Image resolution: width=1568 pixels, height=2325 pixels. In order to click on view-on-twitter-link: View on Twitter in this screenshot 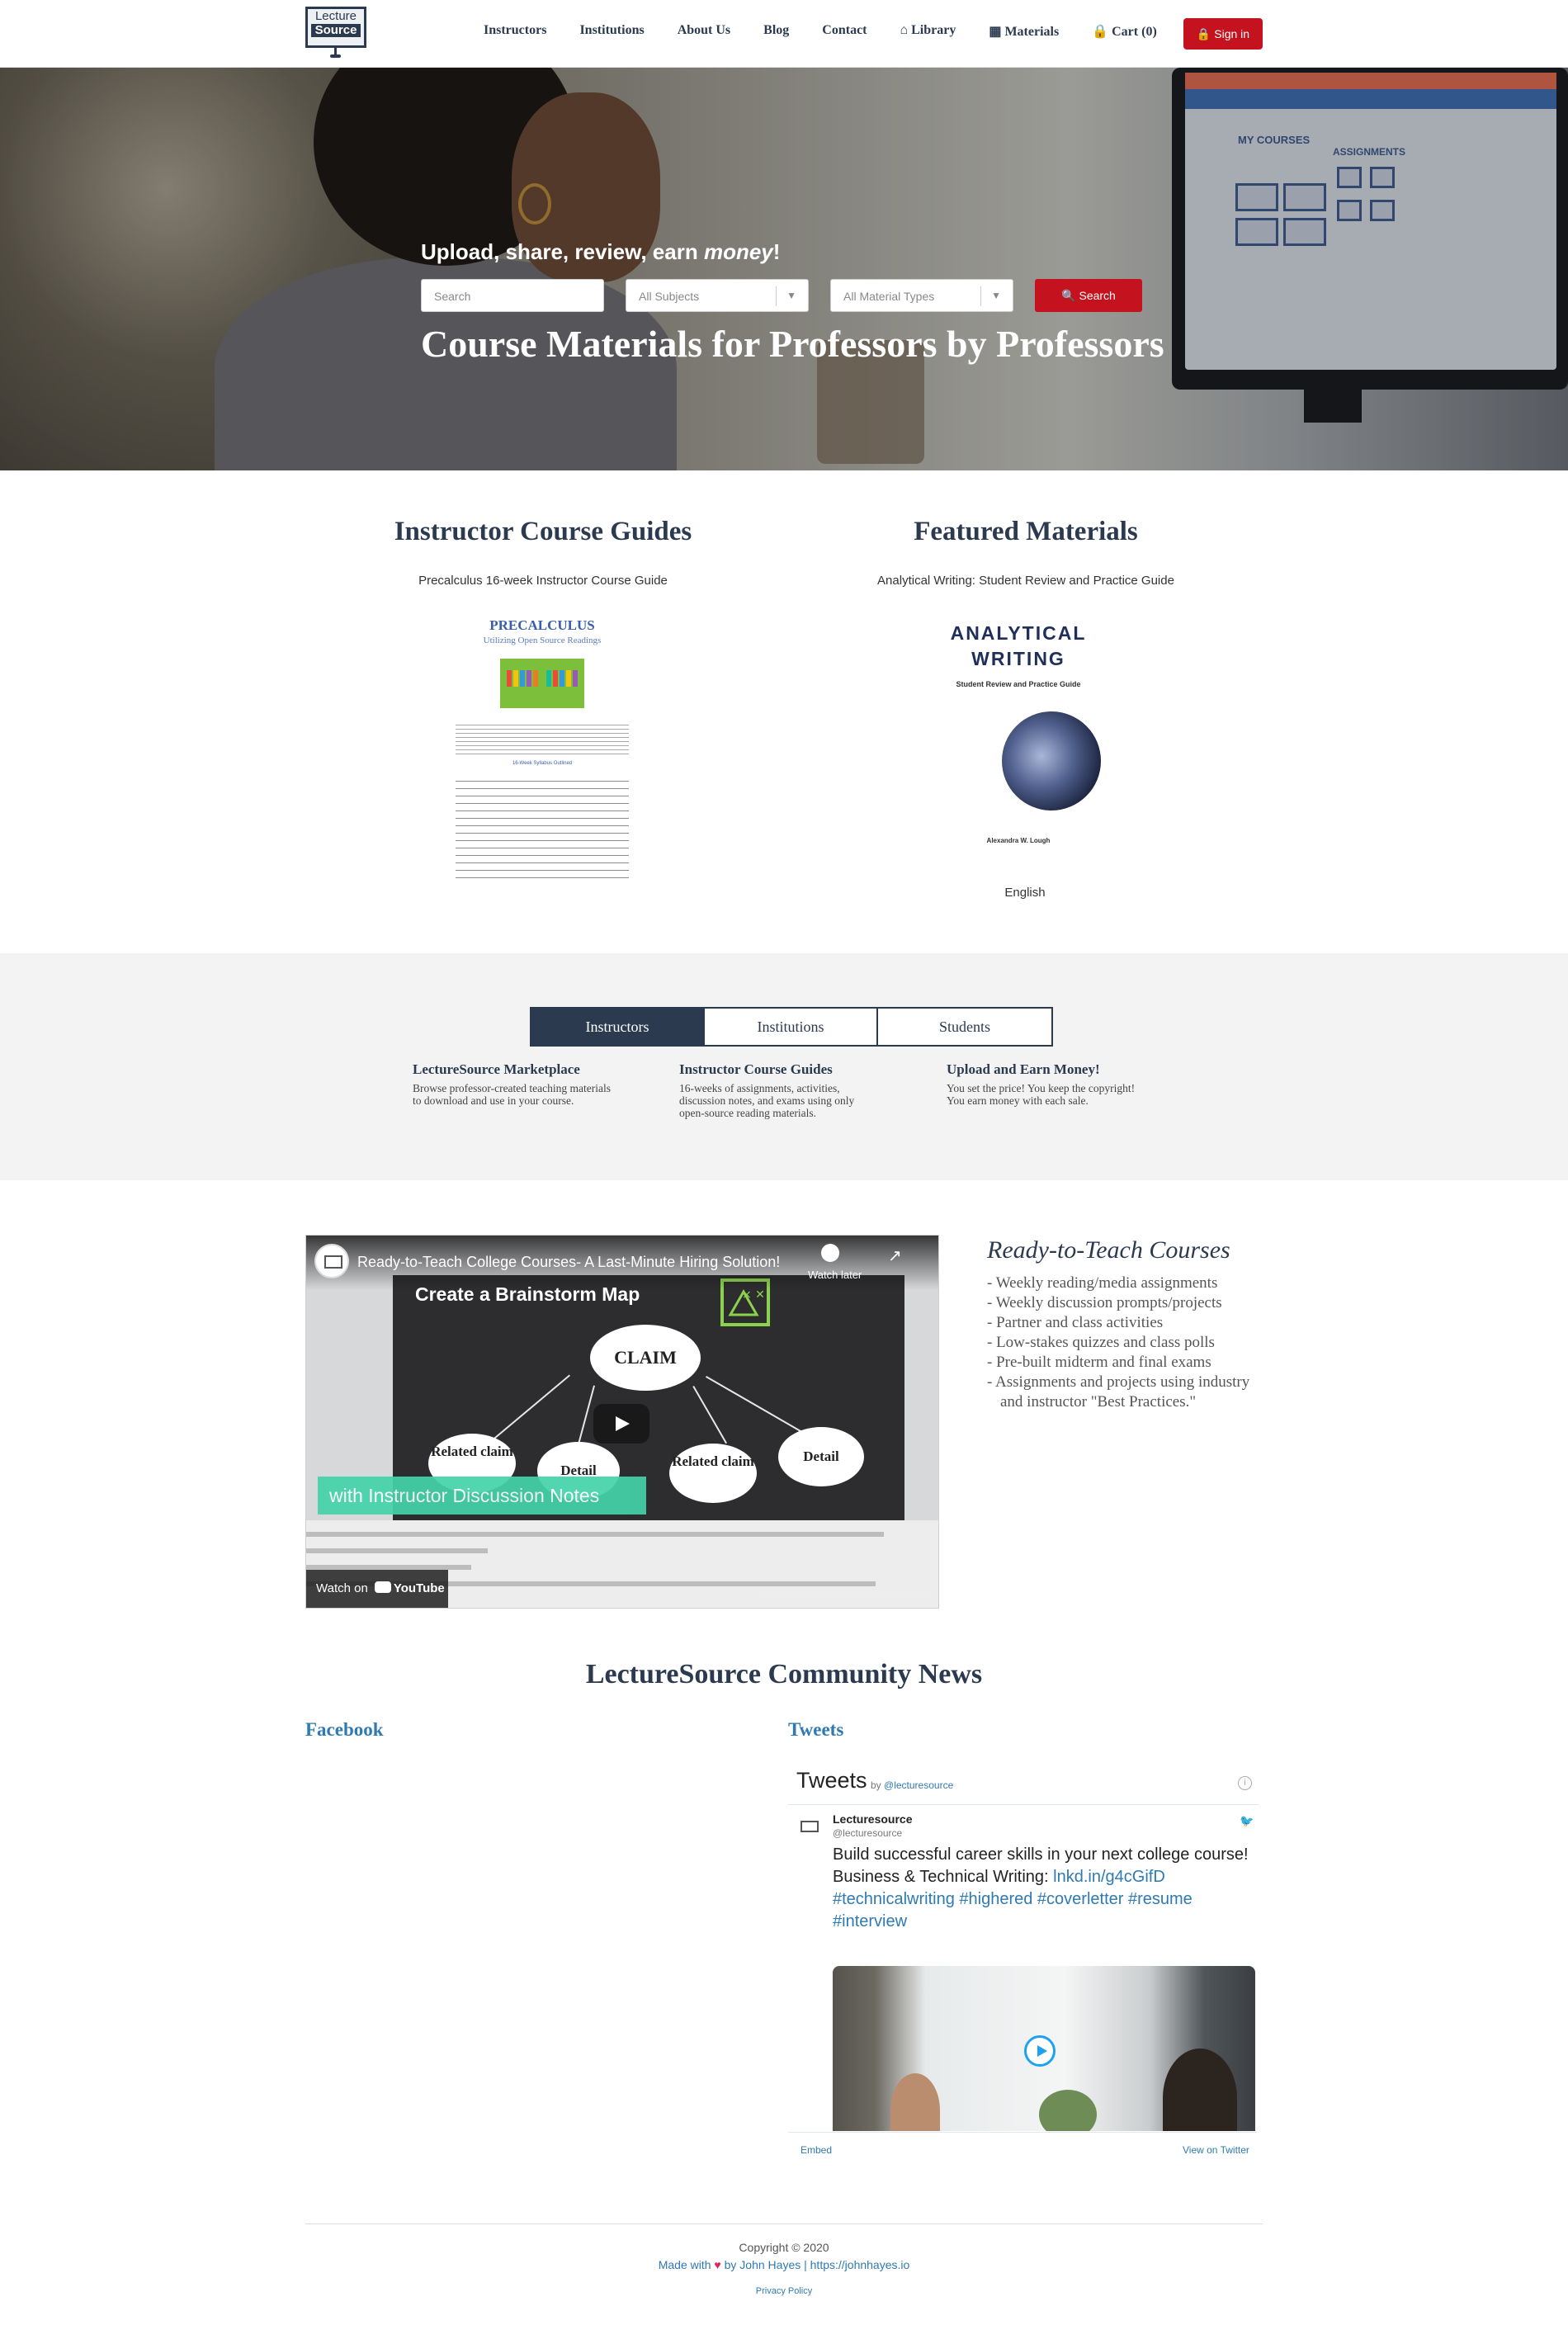, I will do `click(1216, 2150)`.